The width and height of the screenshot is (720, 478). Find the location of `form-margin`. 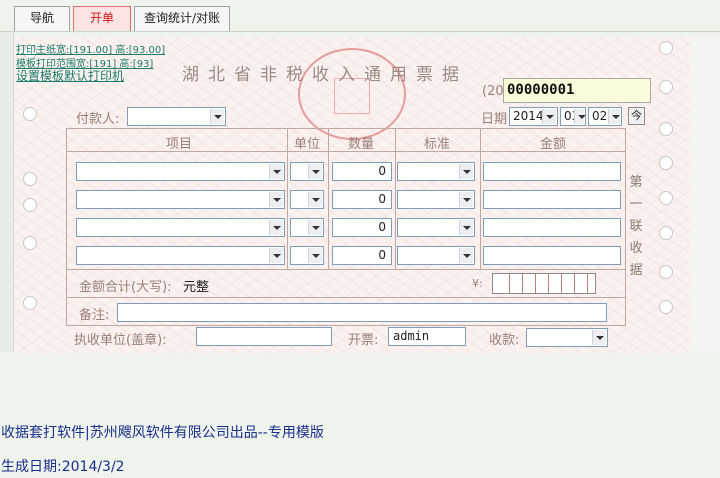

form-margin is located at coordinates (705, 195).